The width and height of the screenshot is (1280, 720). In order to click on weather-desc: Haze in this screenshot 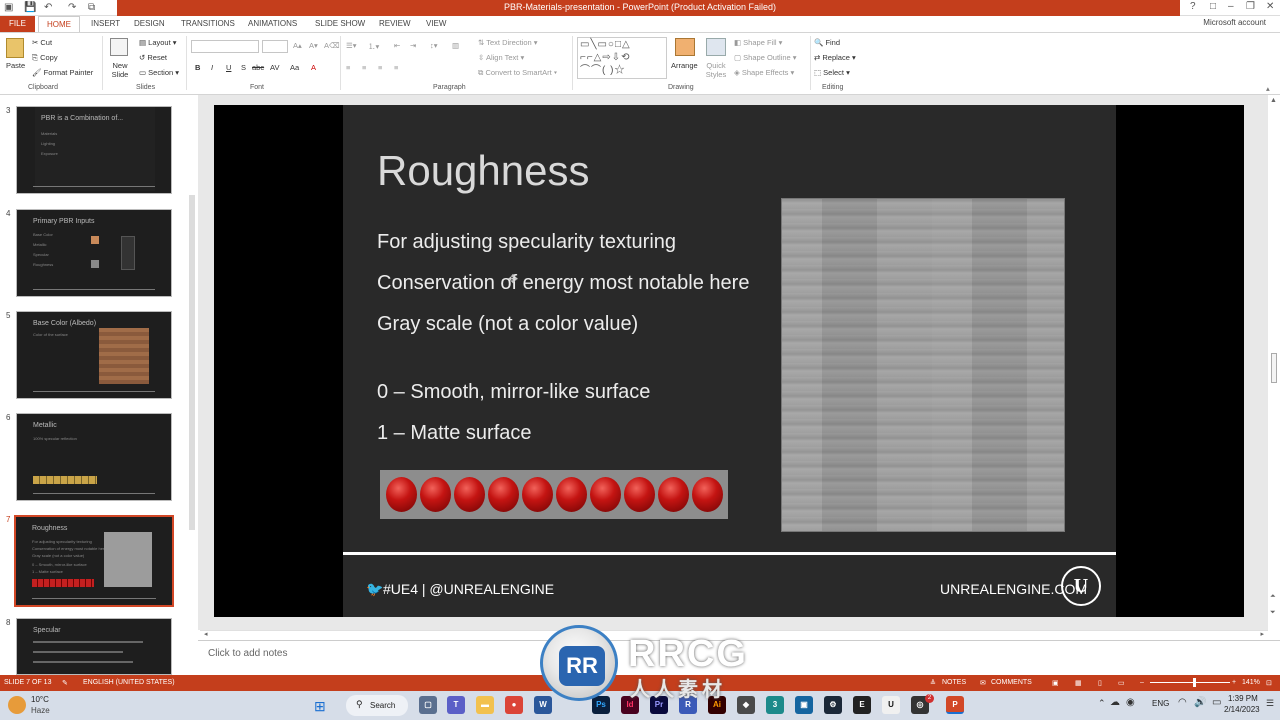, I will do `click(40, 710)`.